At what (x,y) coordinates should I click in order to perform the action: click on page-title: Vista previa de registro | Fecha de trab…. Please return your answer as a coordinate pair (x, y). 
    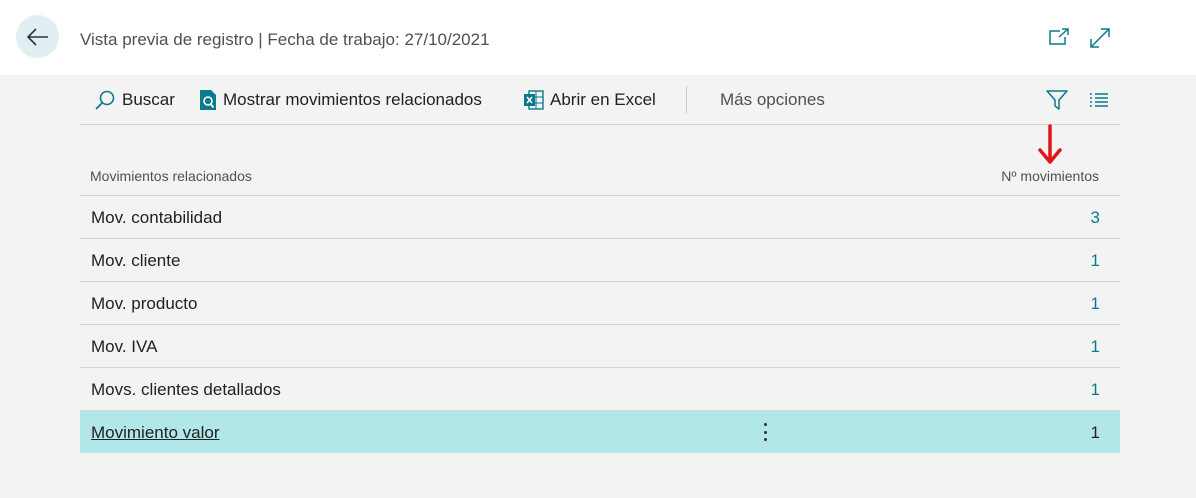
    Looking at the image, I should click on (285, 39).